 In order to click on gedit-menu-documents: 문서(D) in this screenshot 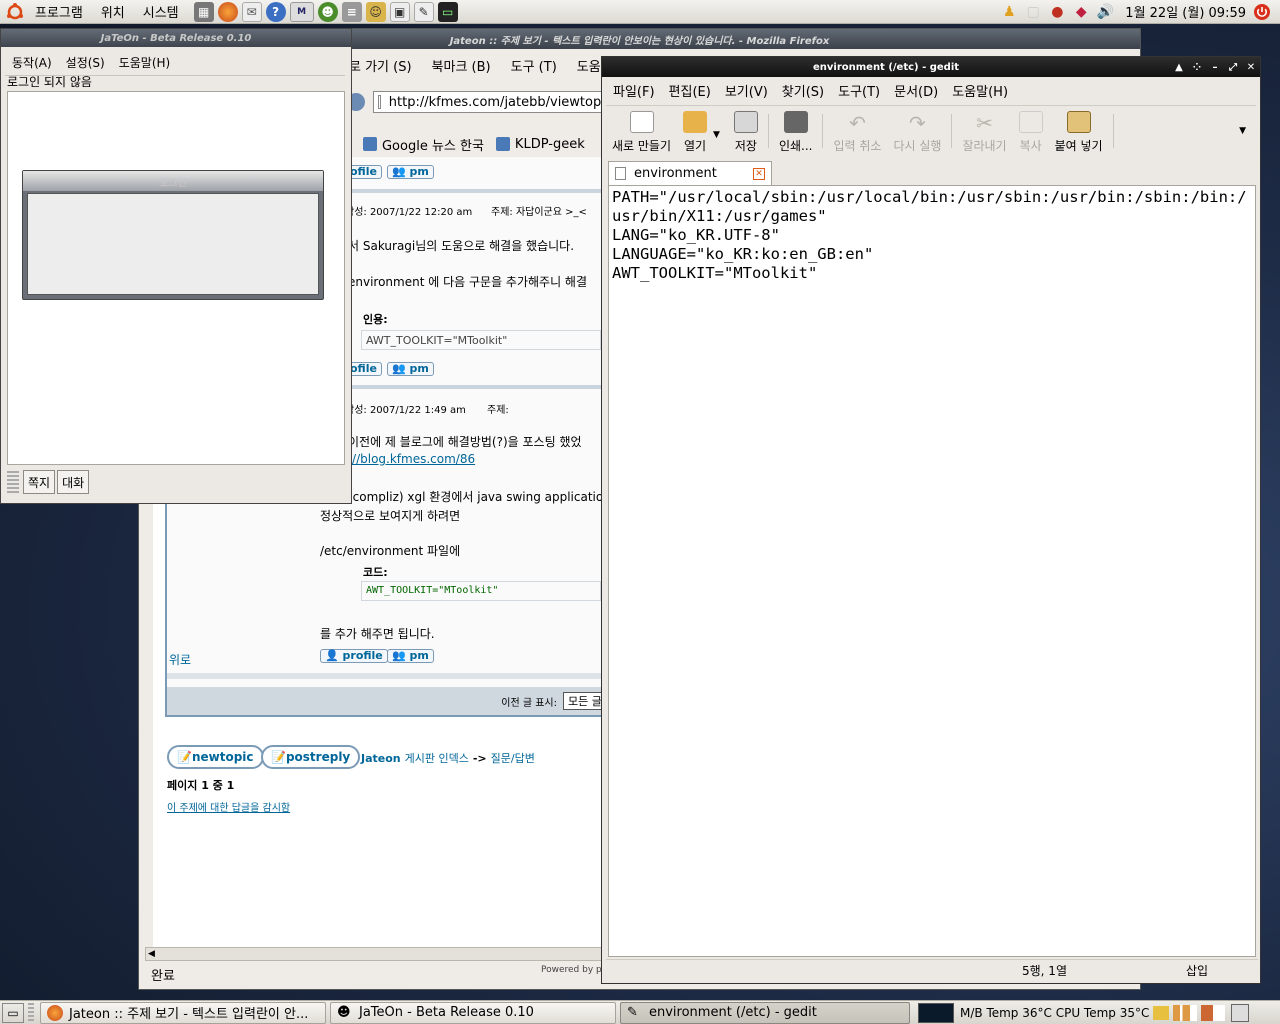, I will do `click(916, 90)`.